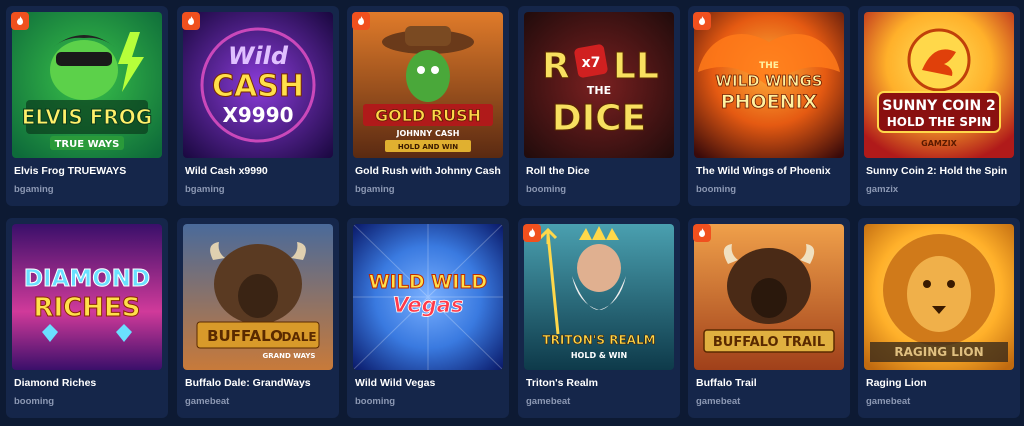 Image resolution: width=1024 pixels, height=426 pixels. What do you see at coordinates (939, 143) in the screenshot?
I see `art-subtitle: GAMZIX` at bounding box center [939, 143].